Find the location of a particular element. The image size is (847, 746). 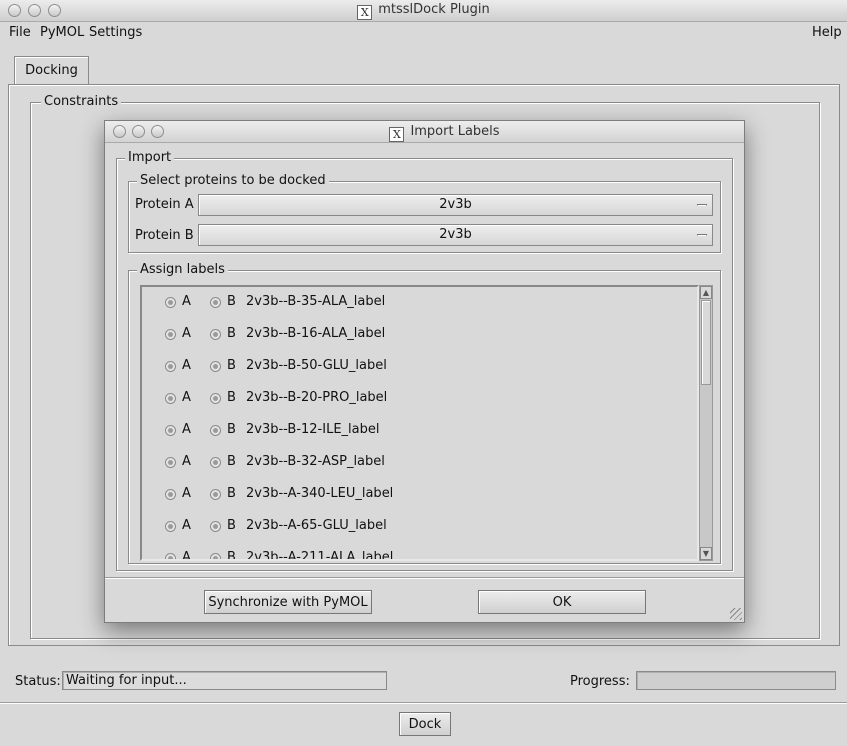

synchronize-with-pymol-button: Synchronize with PyMOL is located at coordinates (288, 602).